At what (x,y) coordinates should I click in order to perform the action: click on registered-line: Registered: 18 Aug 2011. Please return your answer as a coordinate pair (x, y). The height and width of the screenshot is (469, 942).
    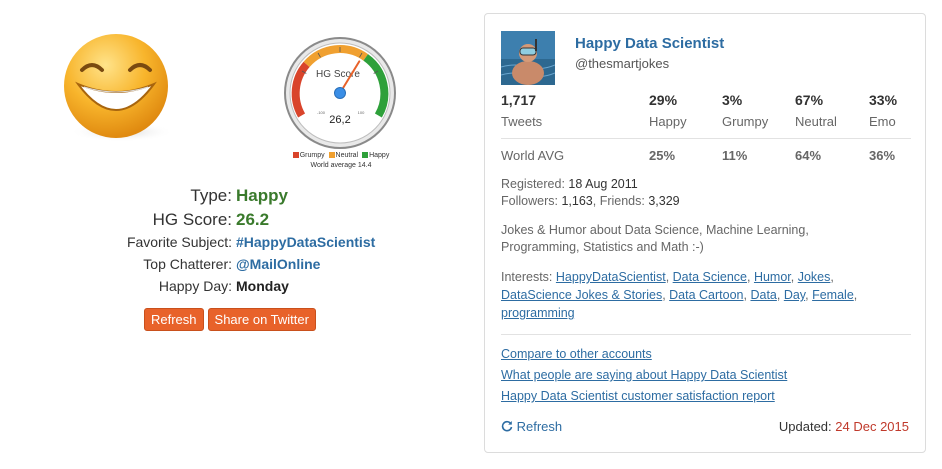
    Looking at the image, I should click on (706, 184).